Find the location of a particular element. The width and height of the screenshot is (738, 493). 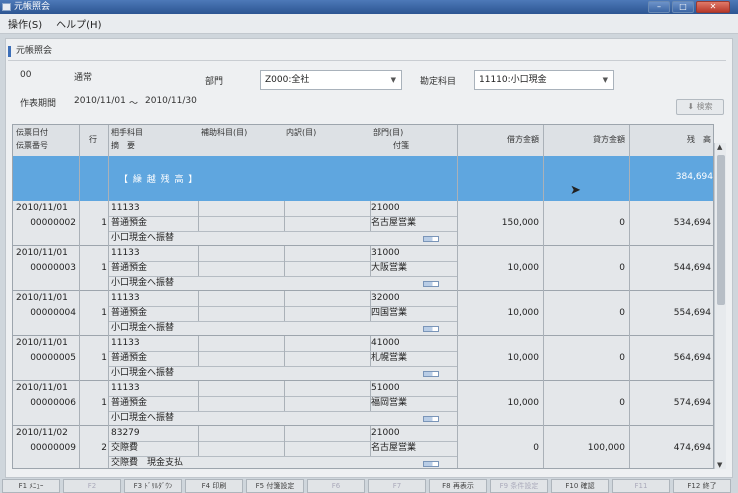

scroll-thumb is located at coordinates (721, 230).